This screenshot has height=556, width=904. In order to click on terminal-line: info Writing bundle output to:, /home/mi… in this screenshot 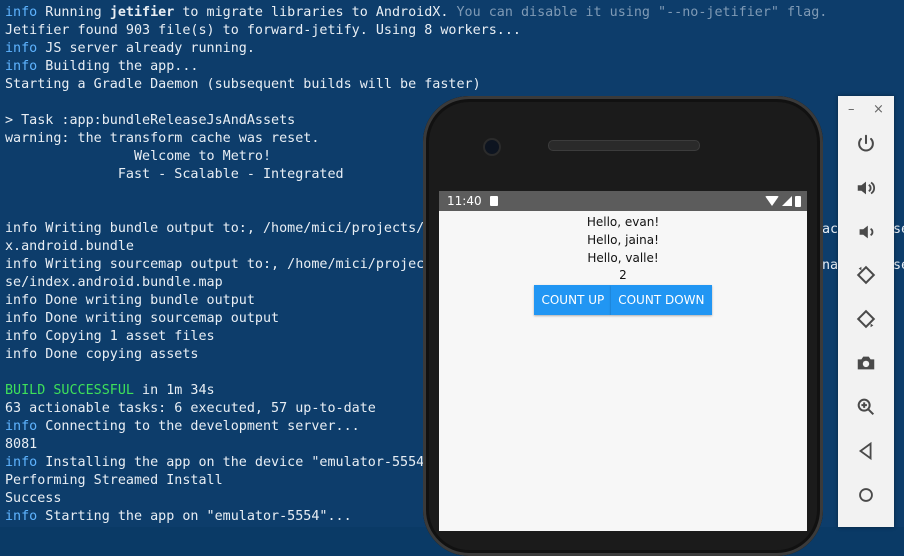, I will do `click(214, 229)`.